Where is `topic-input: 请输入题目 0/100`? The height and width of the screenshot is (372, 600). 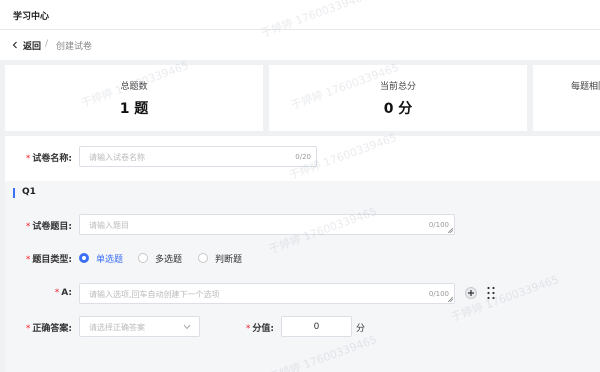
topic-input: 请输入题目 0/100 is located at coordinates (267, 224).